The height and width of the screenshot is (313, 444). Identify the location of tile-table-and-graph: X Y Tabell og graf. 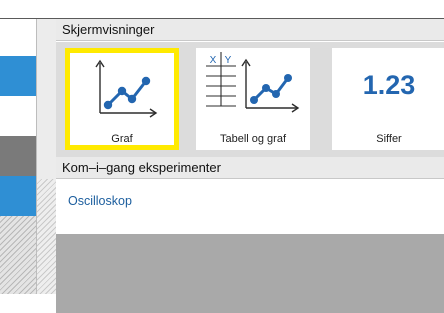
(253, 99).